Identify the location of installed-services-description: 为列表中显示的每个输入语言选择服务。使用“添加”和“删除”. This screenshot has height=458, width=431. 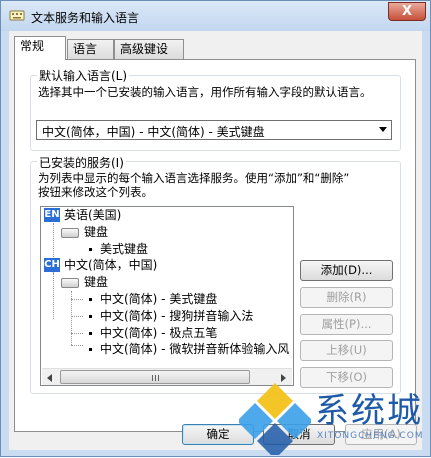
(194, 178).